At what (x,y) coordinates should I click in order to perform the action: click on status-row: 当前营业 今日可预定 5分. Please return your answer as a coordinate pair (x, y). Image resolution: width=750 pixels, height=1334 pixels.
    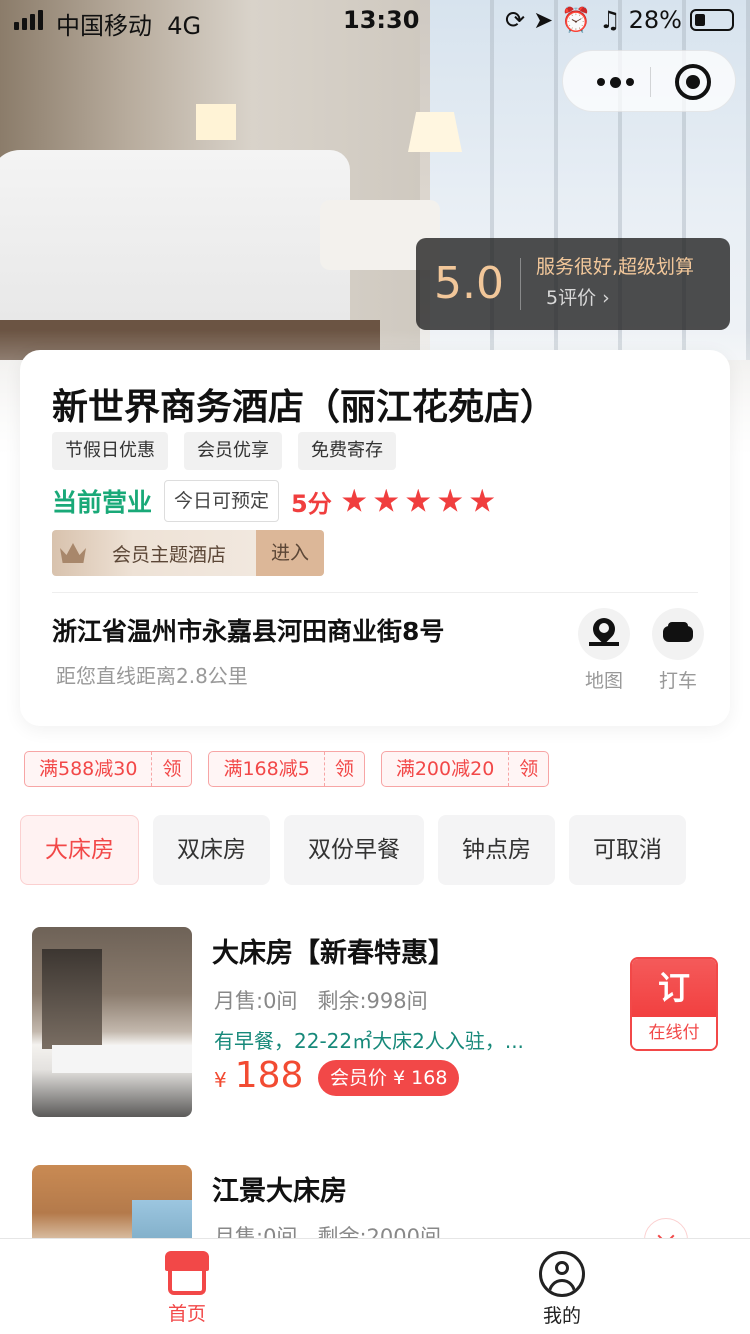
    Looking at the image, I should click on (273, 501).